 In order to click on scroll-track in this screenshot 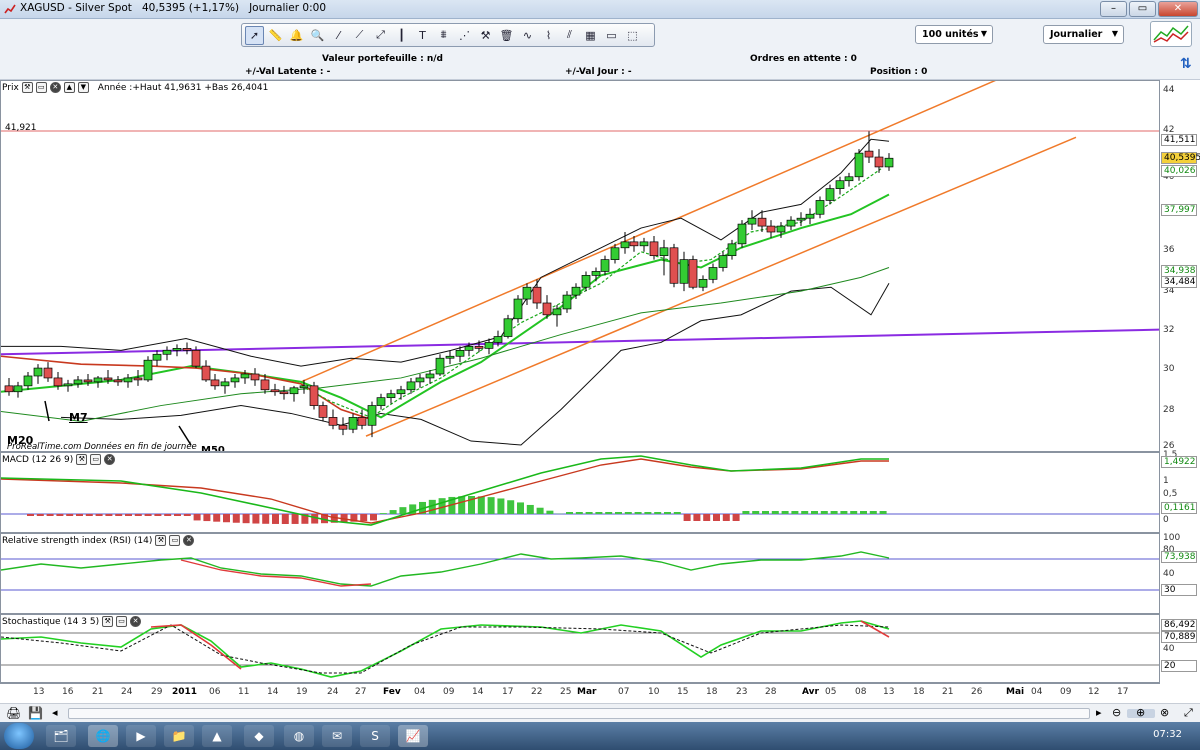, I will do `click(611, 713)`.